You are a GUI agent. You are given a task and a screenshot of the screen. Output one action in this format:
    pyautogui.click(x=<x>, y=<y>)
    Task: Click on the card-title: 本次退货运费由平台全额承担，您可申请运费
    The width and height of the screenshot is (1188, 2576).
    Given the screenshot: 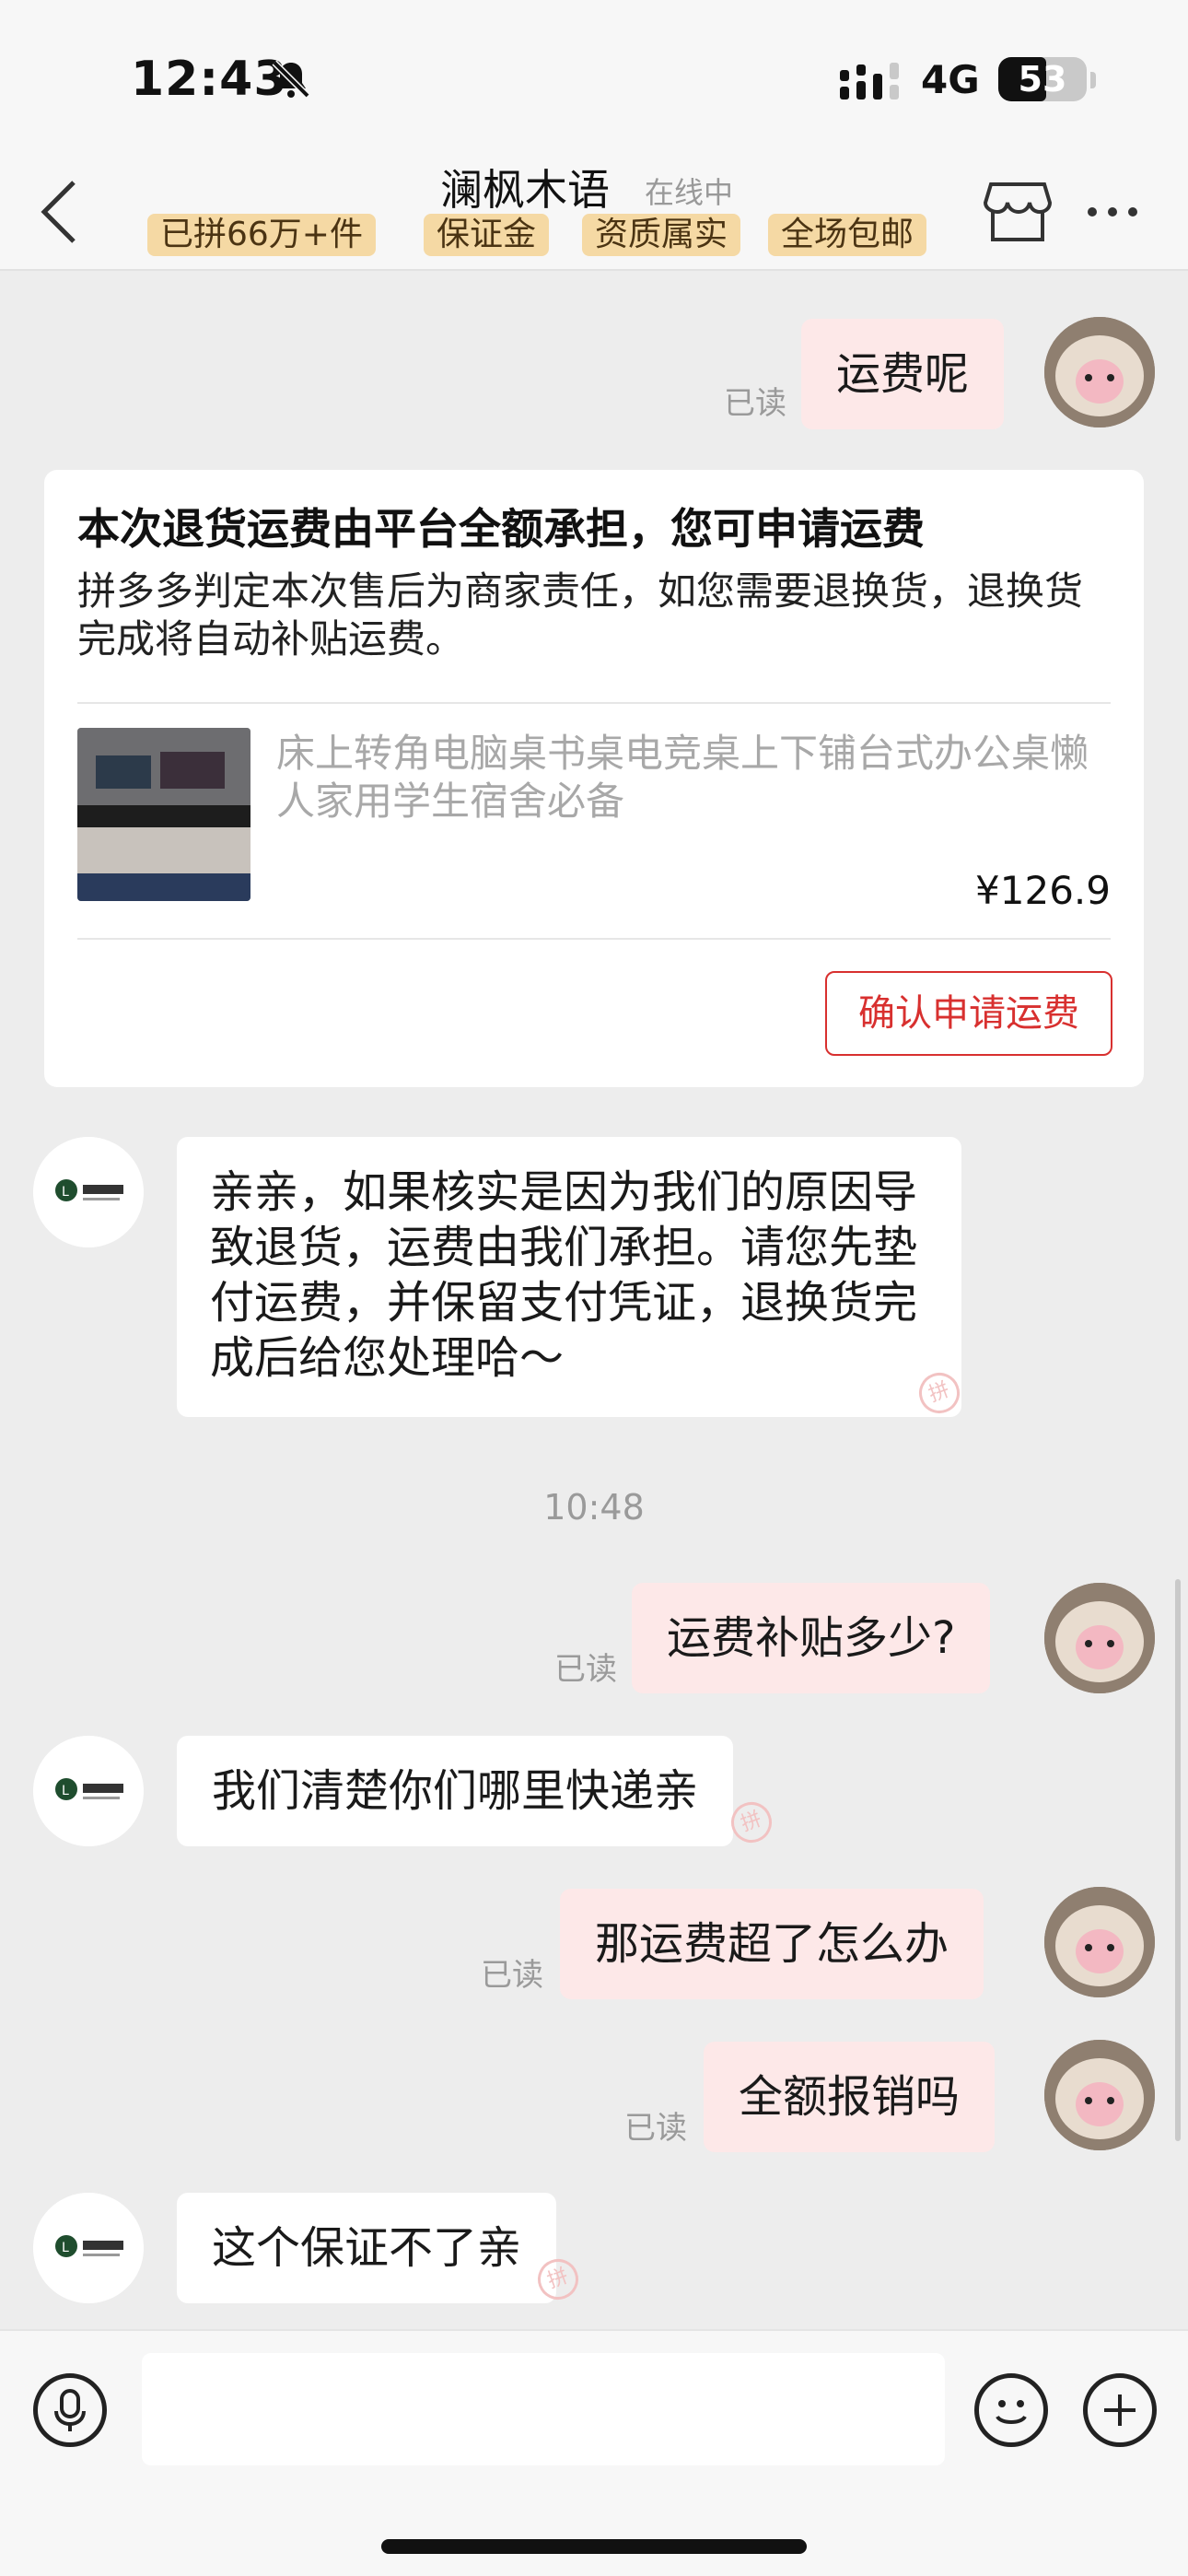 What is the action you would take?
    pyautogui.click(x=501, y=529)
    